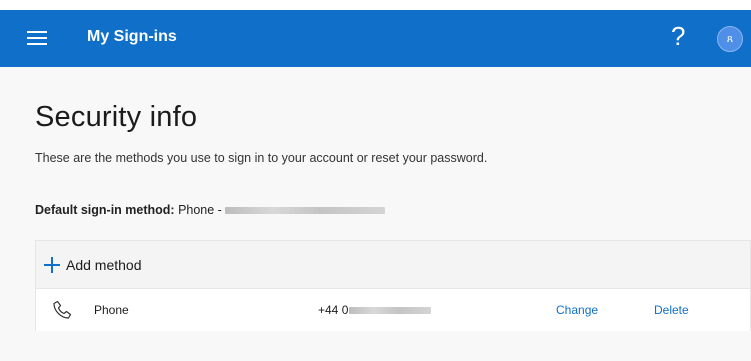 This screenshot has height=361, width=751. What do you see at coordinates (390, 311) in the screenshot?
I see `redacted-phone-digits` at bounding box center [390, 311].